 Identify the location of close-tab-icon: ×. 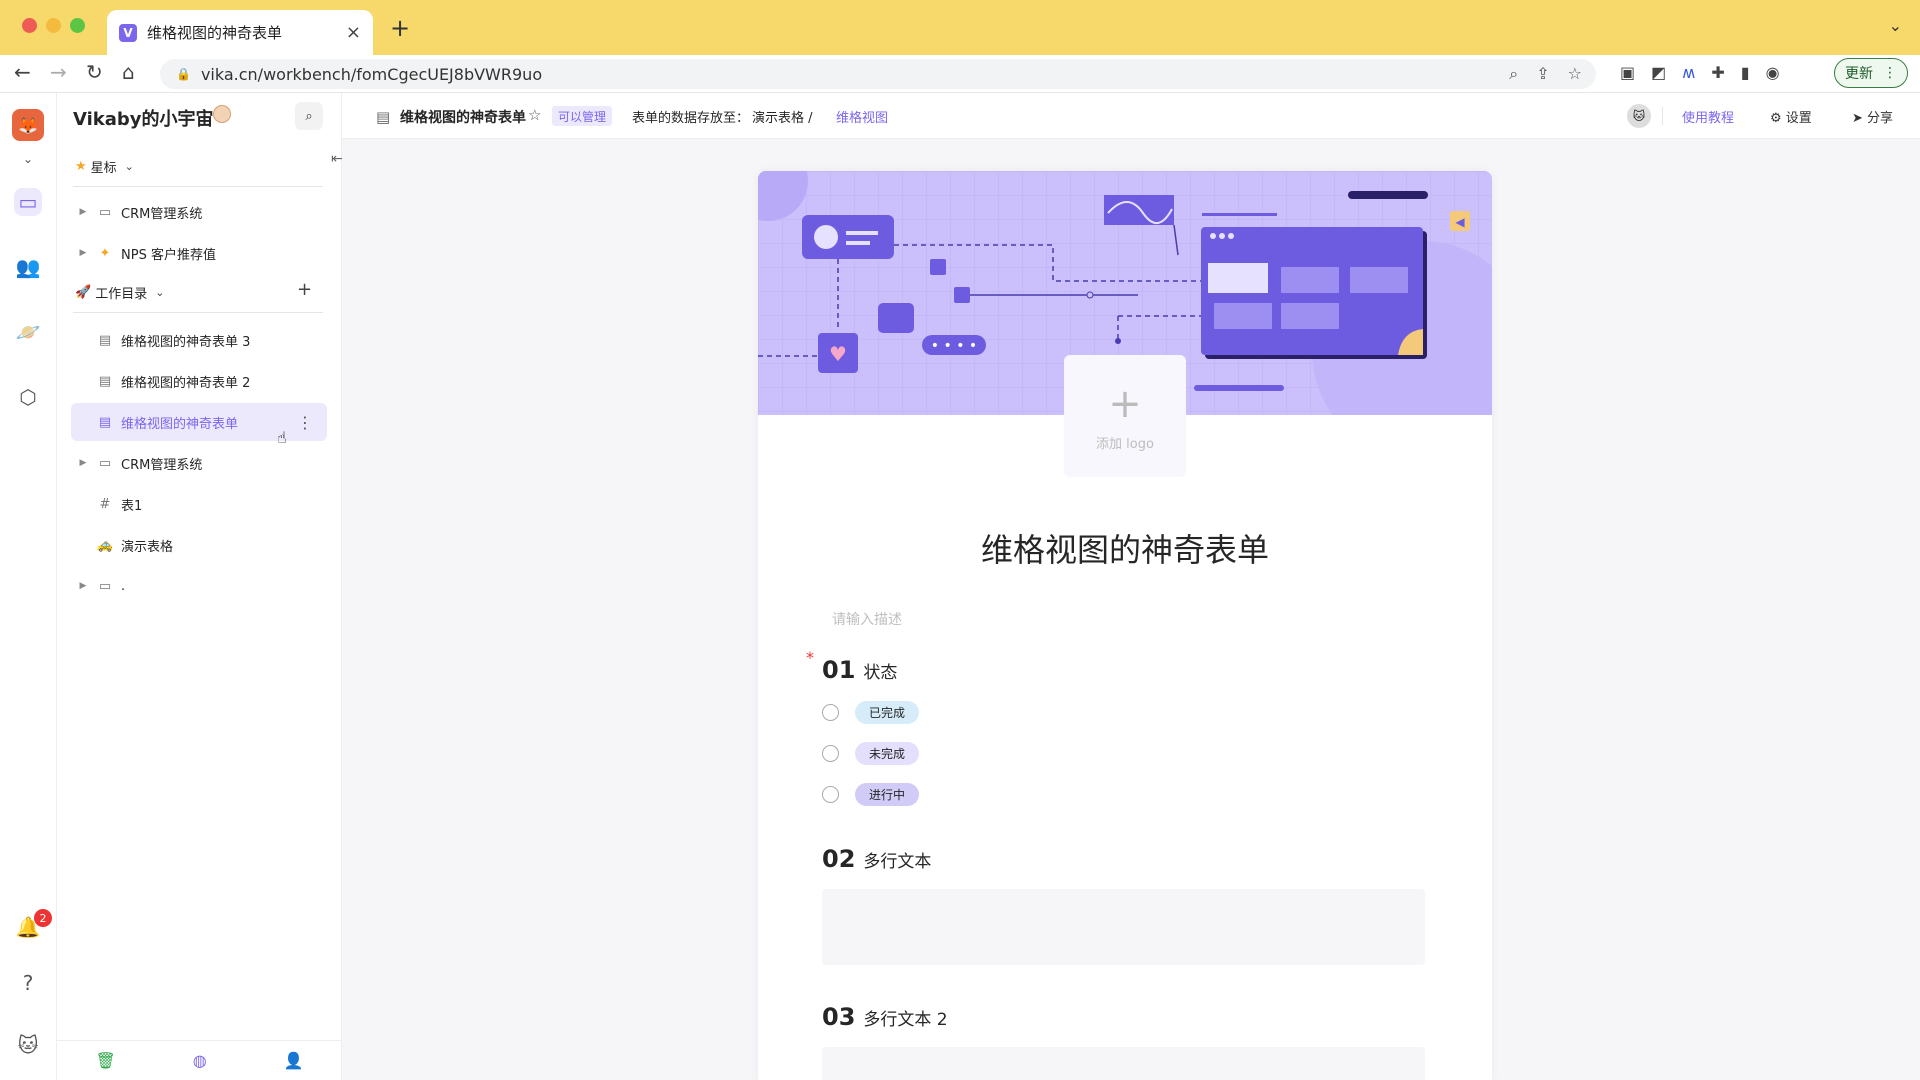
(353, 32).